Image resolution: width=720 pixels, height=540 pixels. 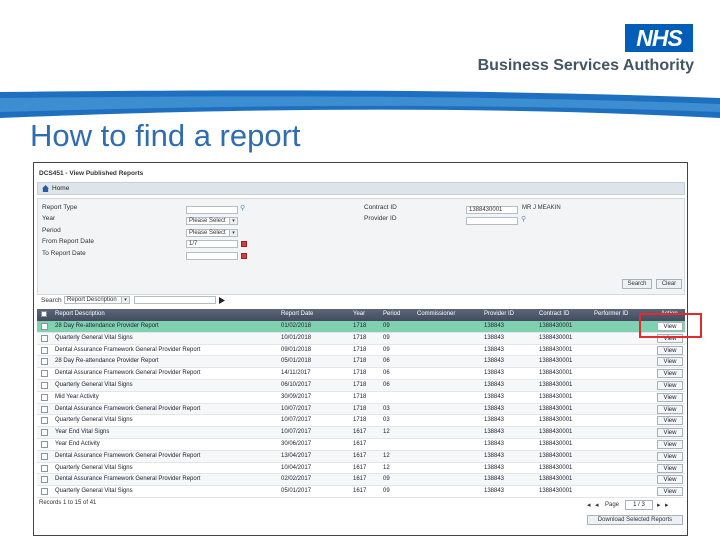 I want to click on period-select: Please Select ▾, so click(x=212, y=233).